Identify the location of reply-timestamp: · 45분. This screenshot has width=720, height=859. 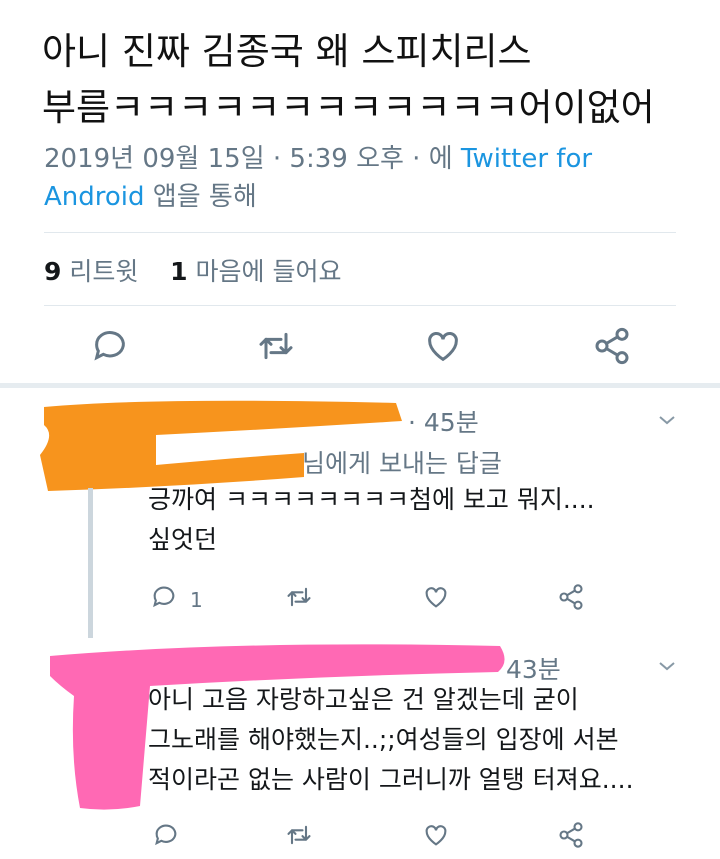
(443, 422).